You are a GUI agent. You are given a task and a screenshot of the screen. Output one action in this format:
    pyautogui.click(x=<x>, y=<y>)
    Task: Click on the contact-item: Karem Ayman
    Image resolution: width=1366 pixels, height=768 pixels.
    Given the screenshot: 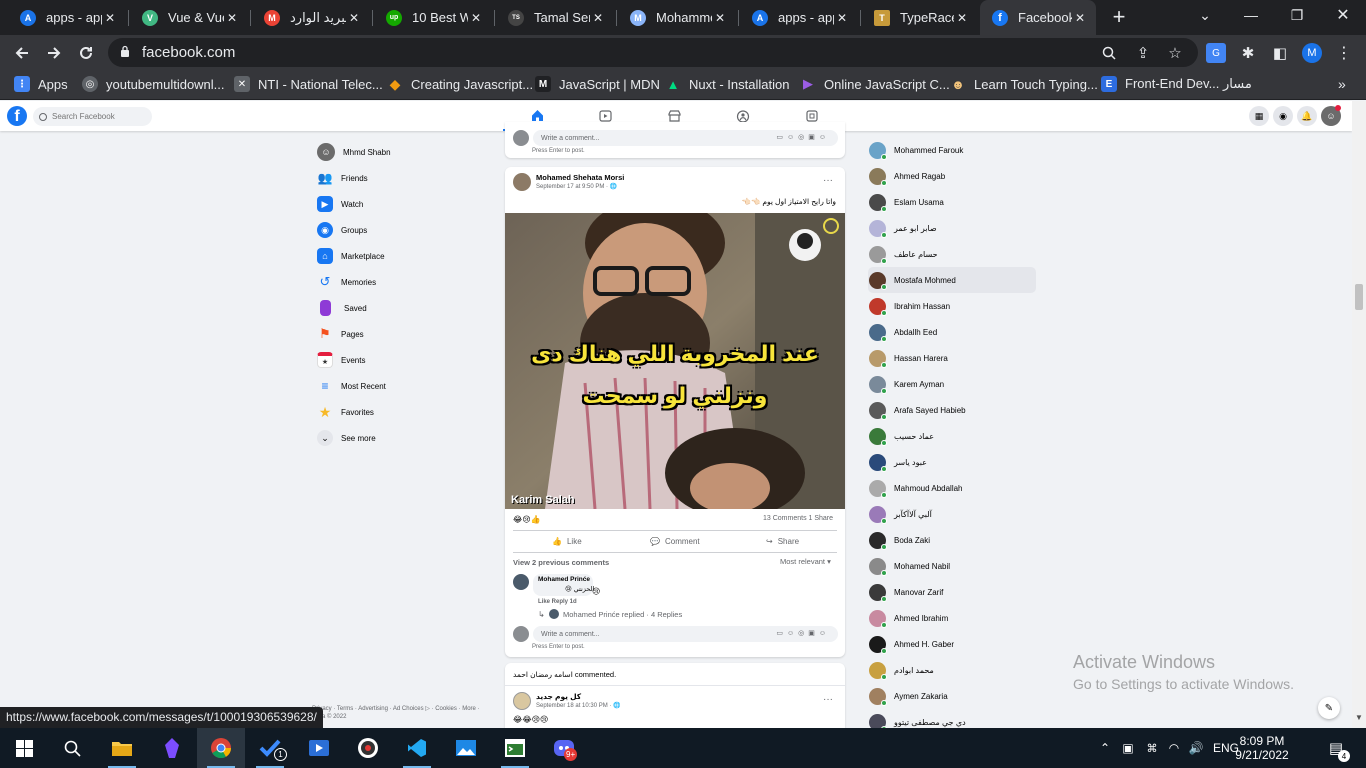 What is the action you would take?
    pyautogui.click(x=952, y=384)
    